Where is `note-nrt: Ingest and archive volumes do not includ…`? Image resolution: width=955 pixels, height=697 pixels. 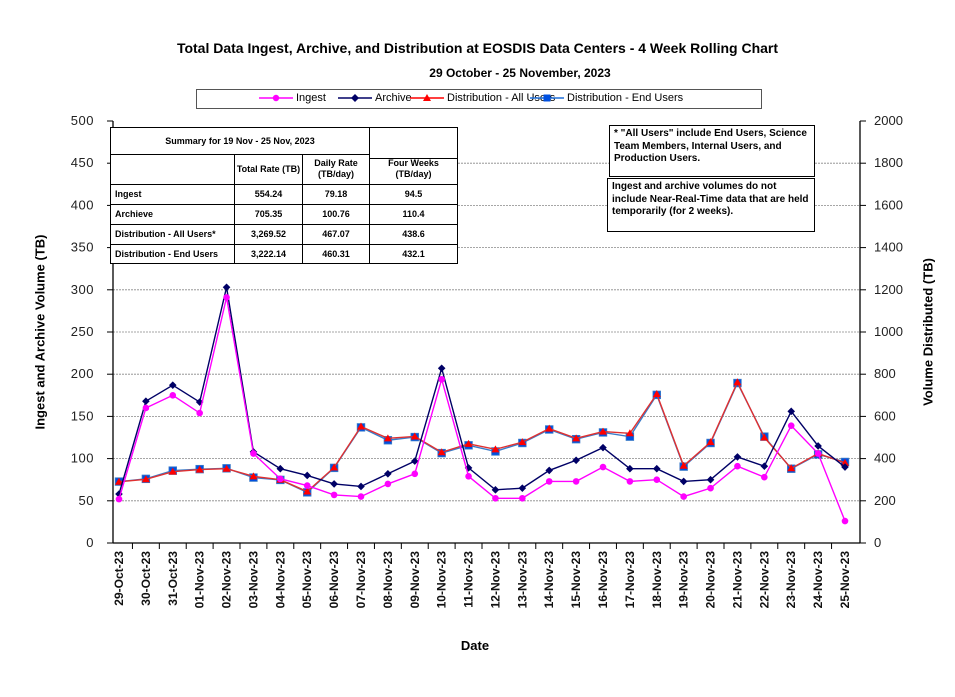
note-nrt: Ingest and archive volumes do not includ… is located at coordinates (711, 205).